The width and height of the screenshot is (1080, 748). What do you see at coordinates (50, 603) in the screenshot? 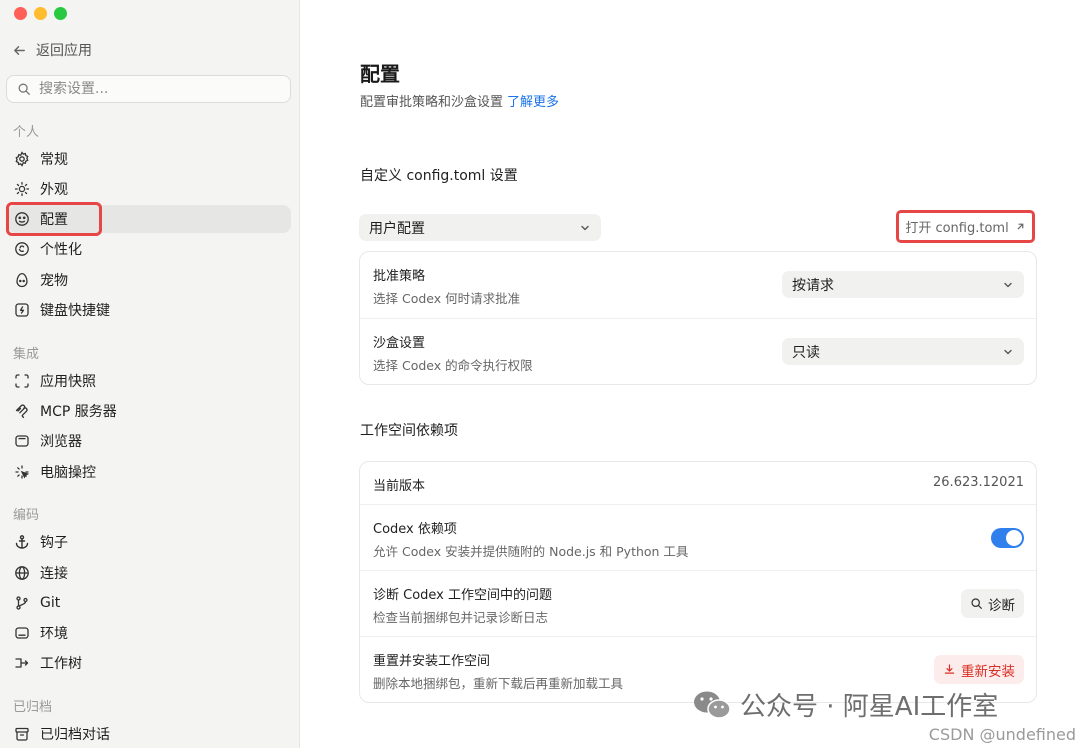
I see `sidebar-item-label: Git` at bounding box center [50, 603].